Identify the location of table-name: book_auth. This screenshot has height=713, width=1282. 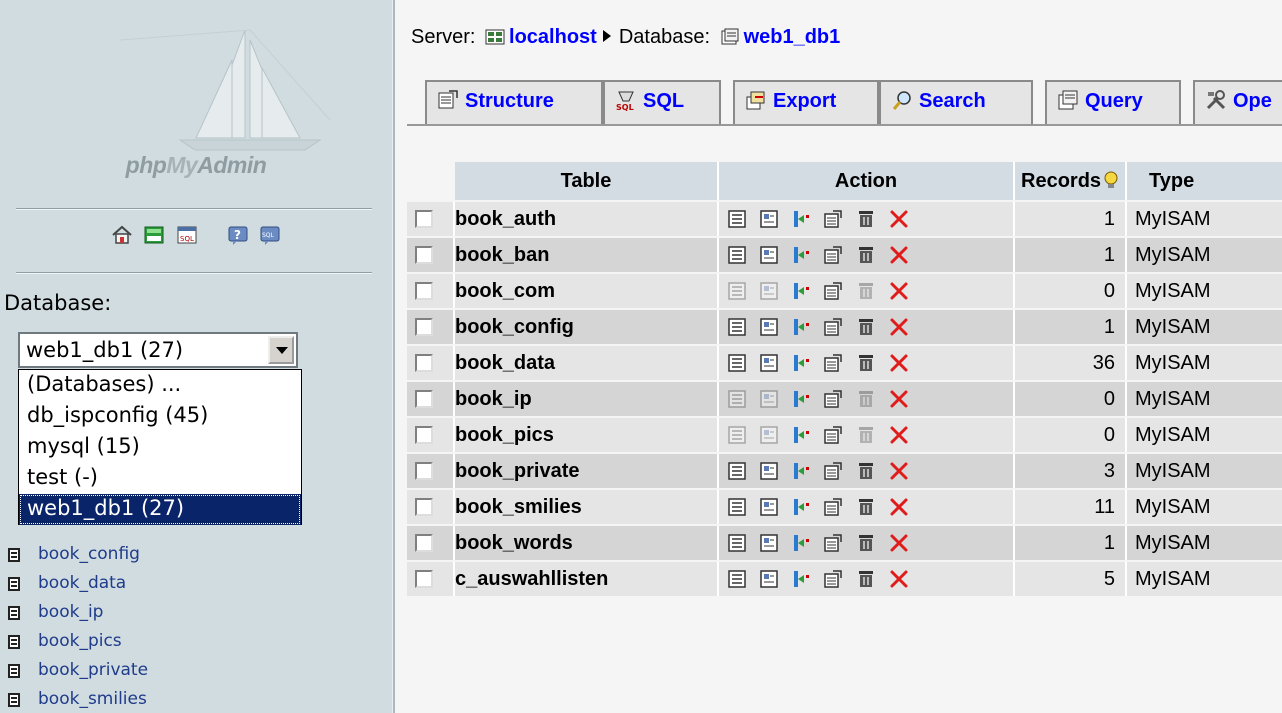
(505, 219).